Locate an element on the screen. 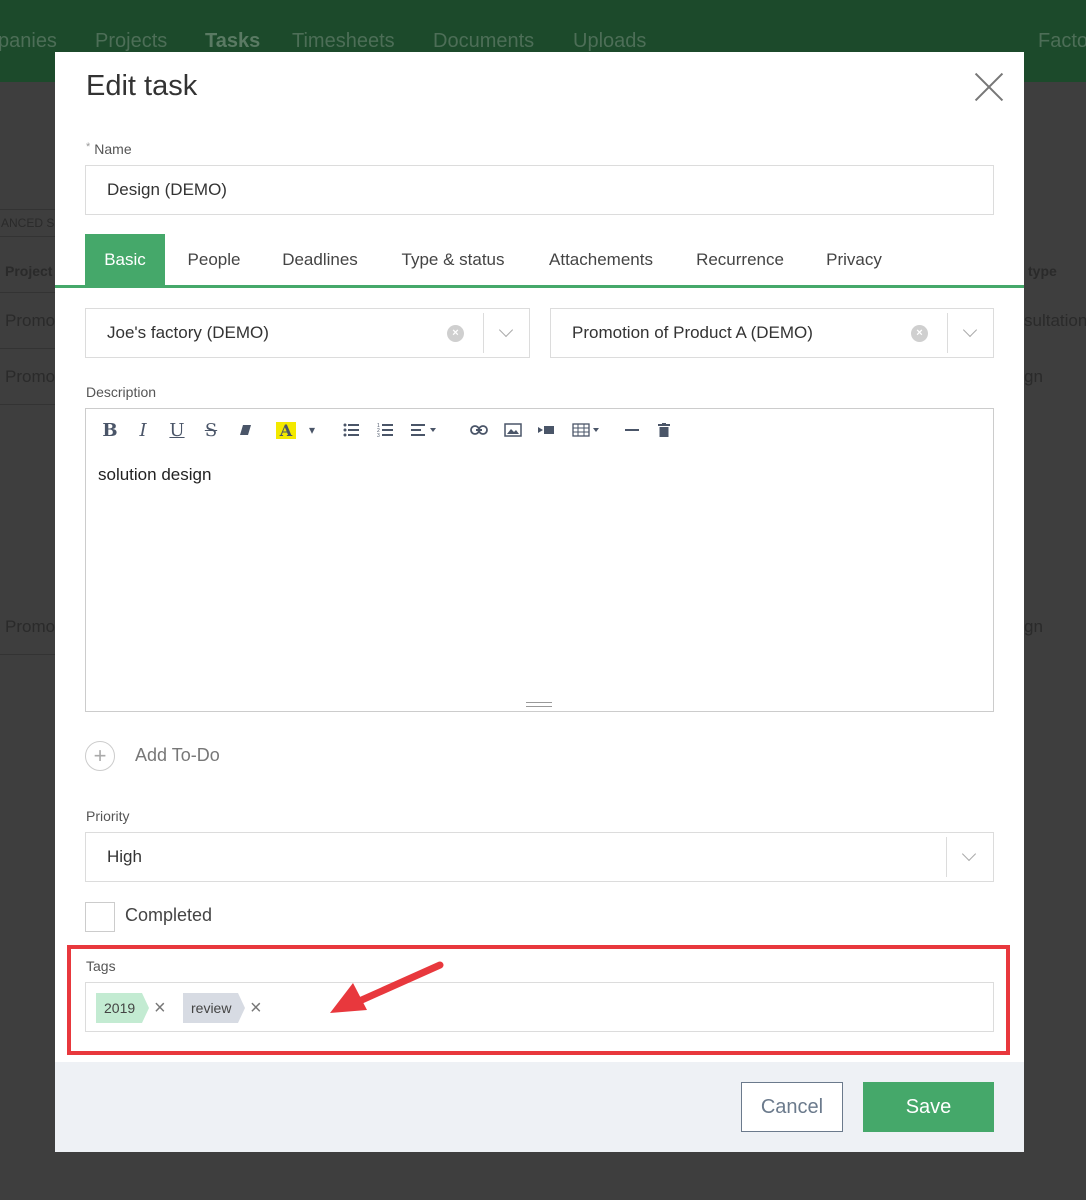 Image resolution: width=1086 pixels, height=1200 pixels. project-select-value: Promotion of Product A (DEMO) is located at coordinates (692, 332).